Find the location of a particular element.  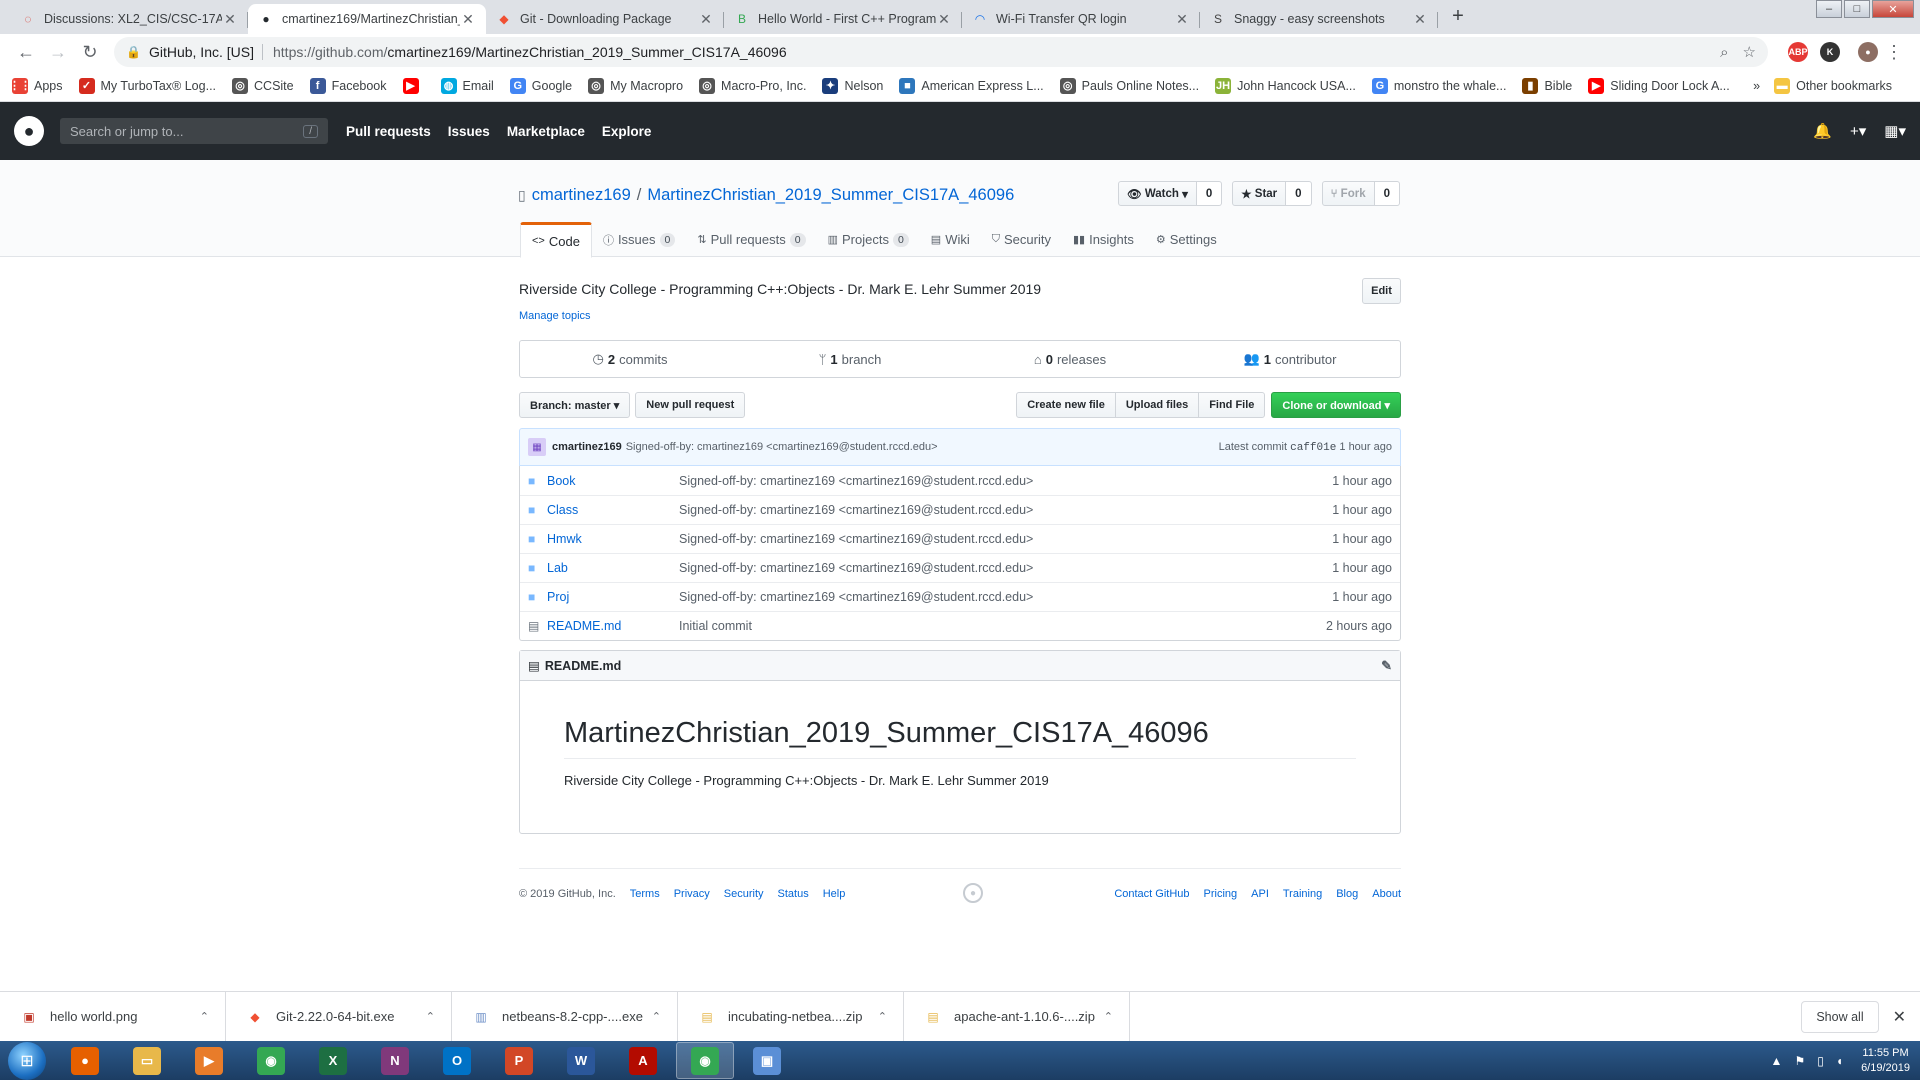

bookmark-item: ◎ My Macropro is located at coordinates (635, 85).